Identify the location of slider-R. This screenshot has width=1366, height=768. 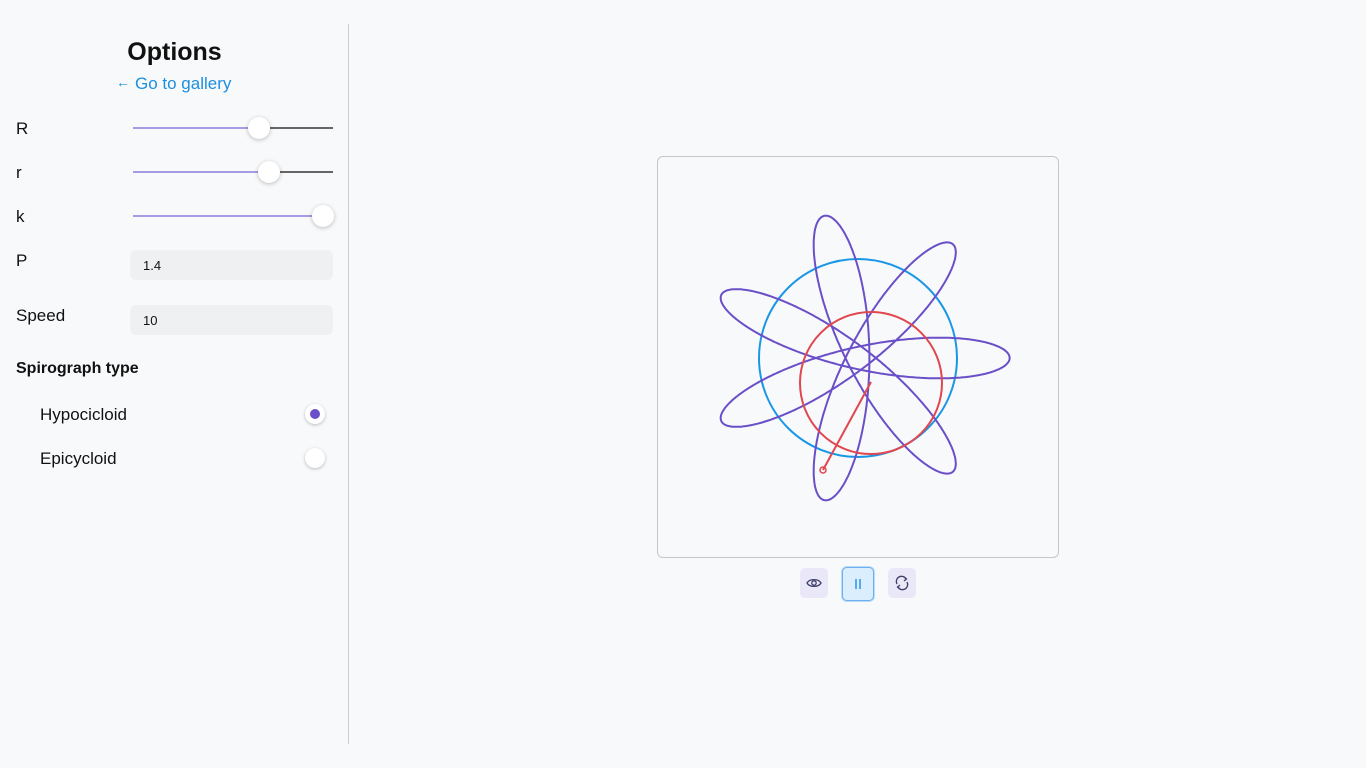
(233, 128).